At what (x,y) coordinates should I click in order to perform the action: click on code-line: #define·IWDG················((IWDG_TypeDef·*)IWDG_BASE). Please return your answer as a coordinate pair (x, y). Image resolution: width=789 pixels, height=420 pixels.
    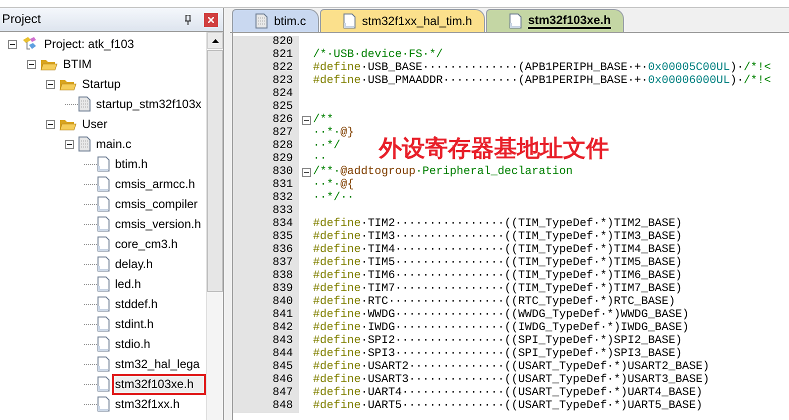
    Looking at the image, I should click on (501, 328).